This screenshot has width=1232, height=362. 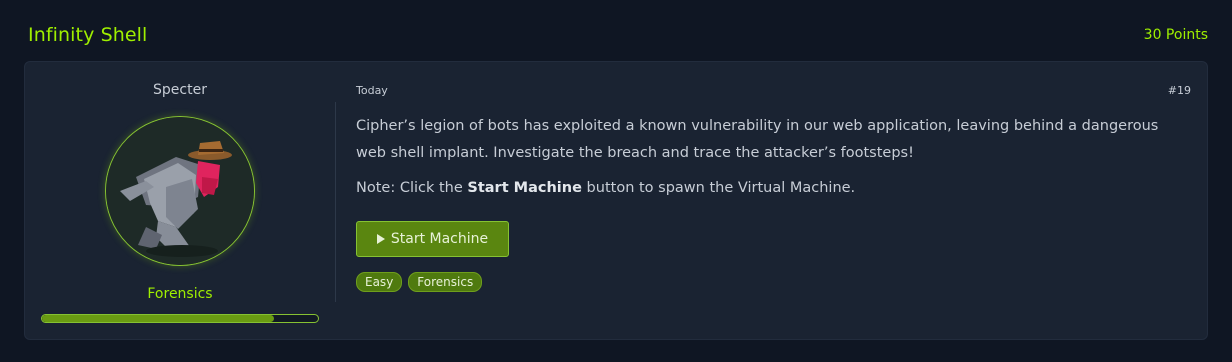 I want to click on hooded-figure-avatar-icon, so click(x=180, y=191).